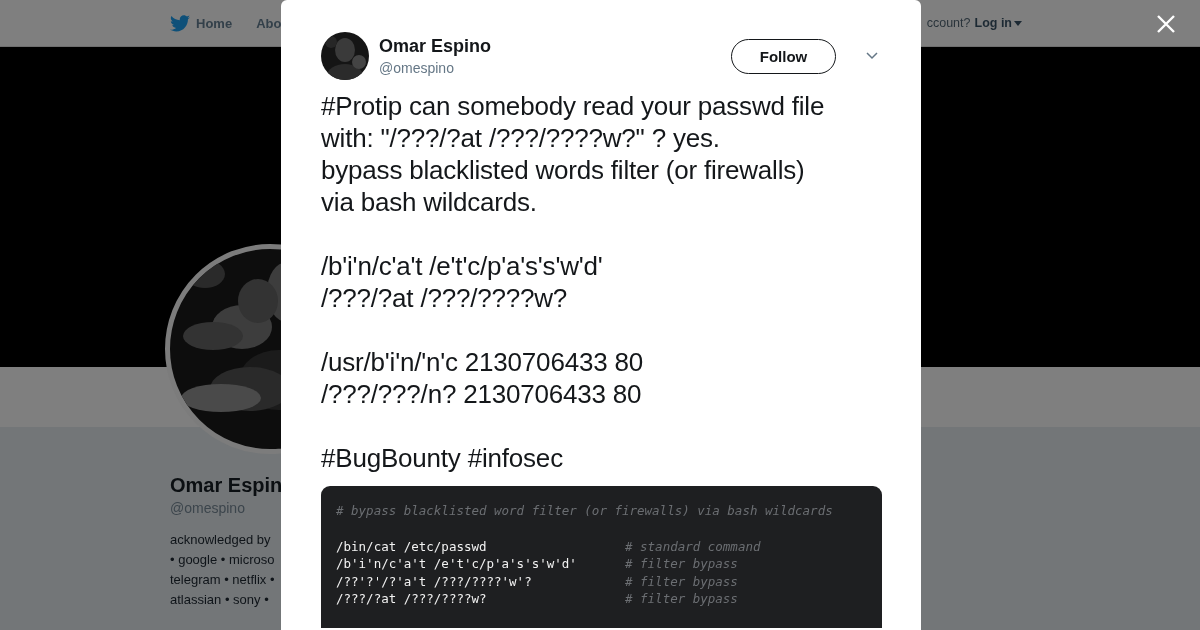 The height and width of the screenshot is (630, 1200). I want to click on close-icon, so click(1166, 24).